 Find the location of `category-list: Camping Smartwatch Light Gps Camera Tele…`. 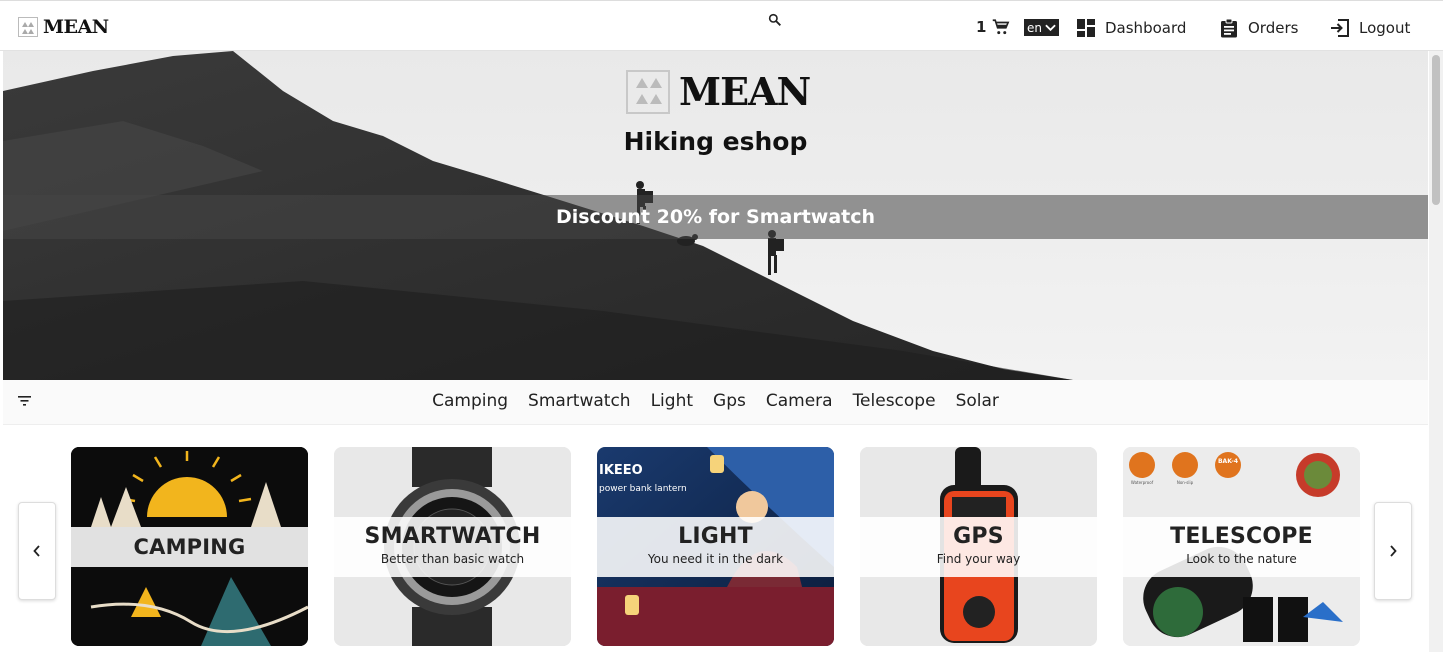

category-list: Camping Smartwatch Light Gps Camera Tele… is located at coordinates (715, 401).